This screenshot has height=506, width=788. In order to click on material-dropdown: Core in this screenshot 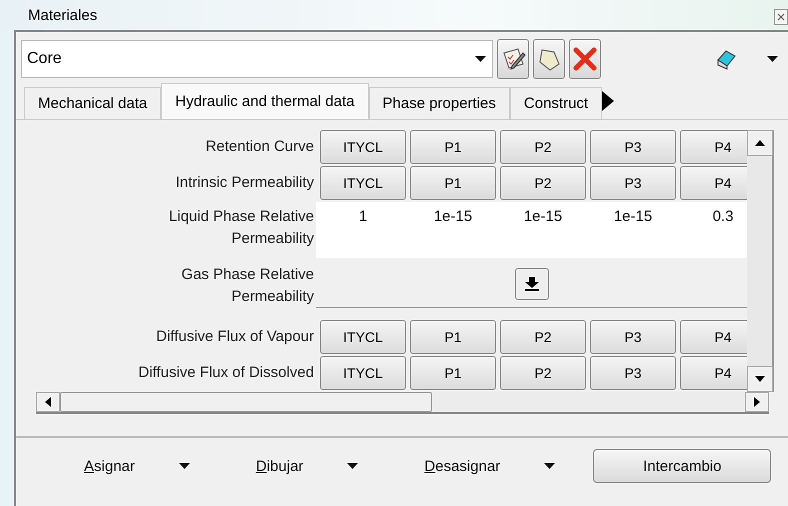, I will do `click(257, 59)`.